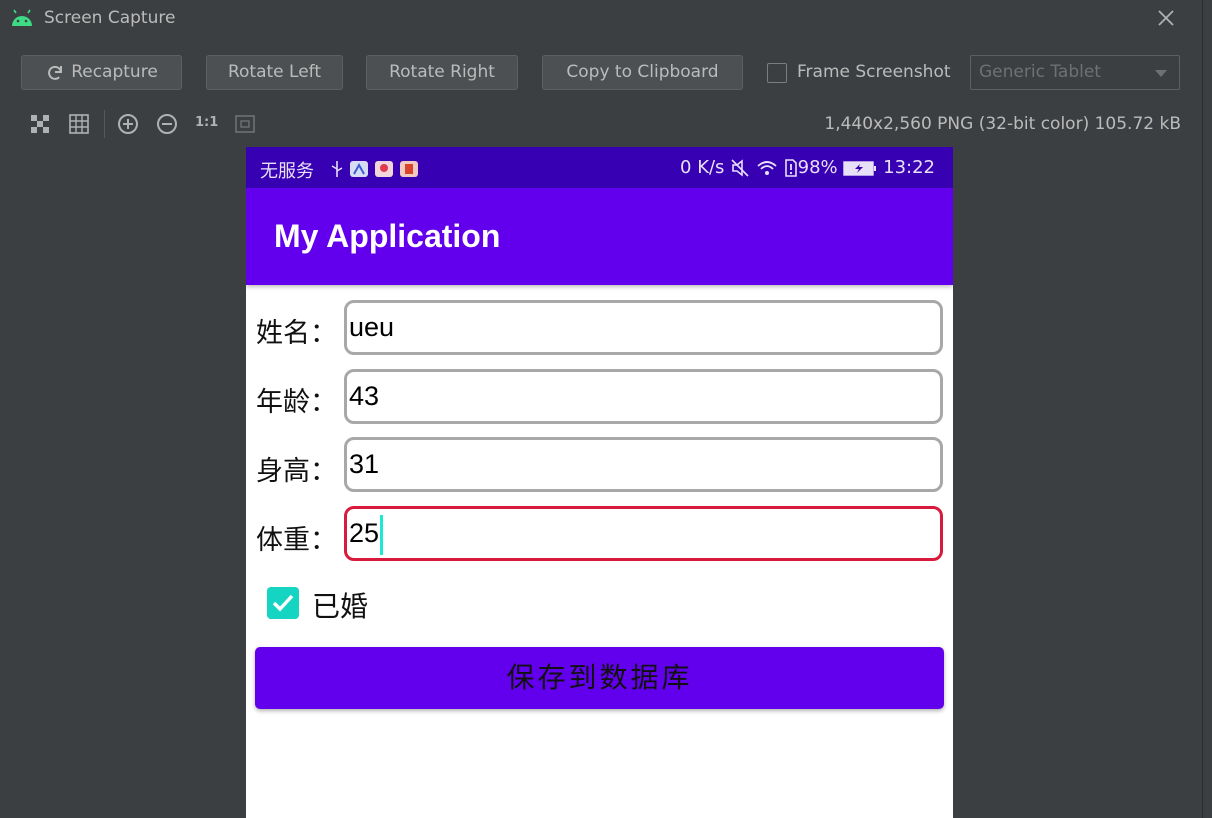 The height and width of the screenshot is (818, 1212). I want to click on chevron-down-icon, so click(1161, 73).